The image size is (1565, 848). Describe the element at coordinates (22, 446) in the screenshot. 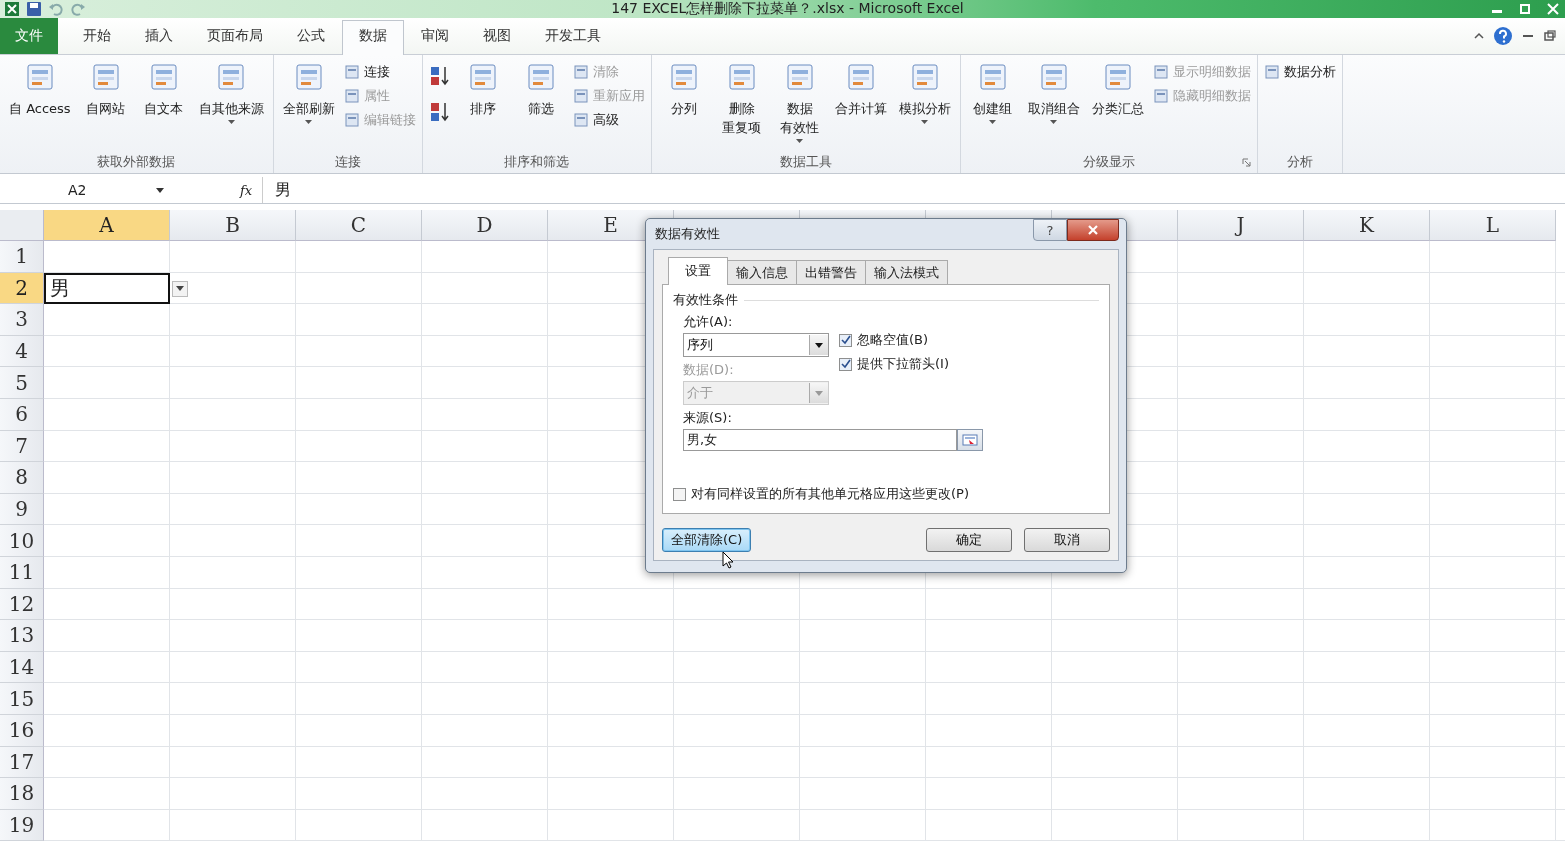

I see `row-header: 7` at that location.